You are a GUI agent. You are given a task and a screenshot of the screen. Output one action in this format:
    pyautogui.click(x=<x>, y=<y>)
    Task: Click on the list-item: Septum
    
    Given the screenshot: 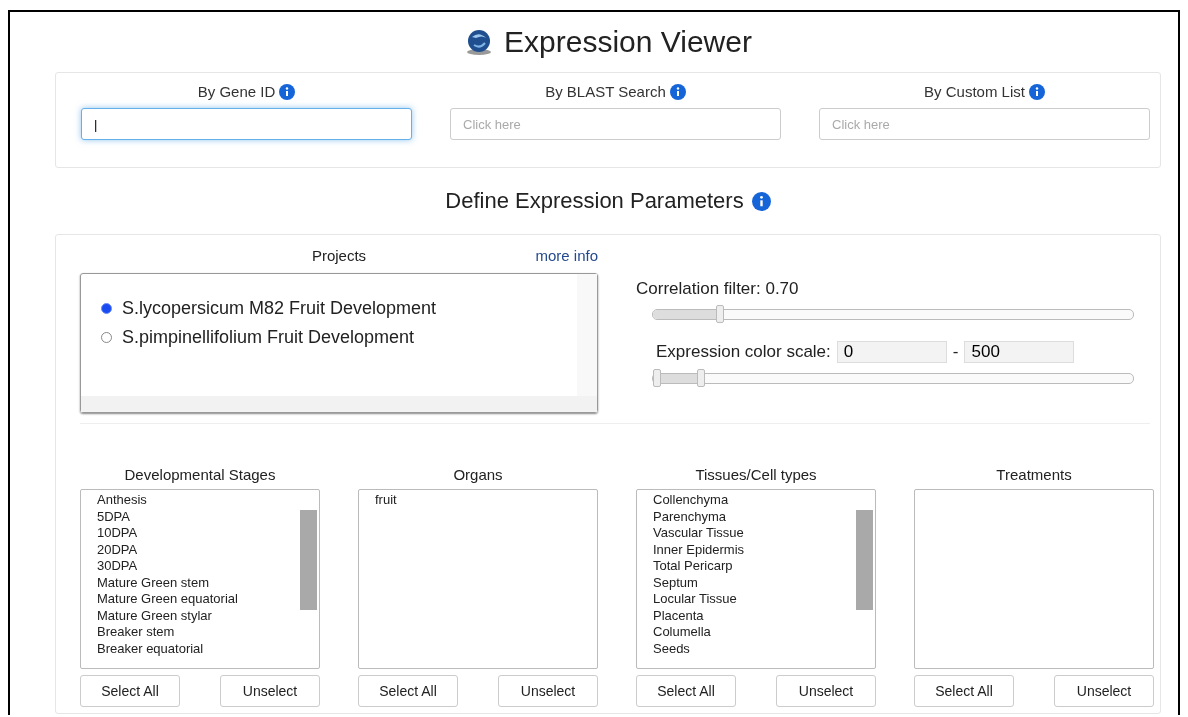 What is the action you would take?
    pyautogui.click(x=764, y=582)
    